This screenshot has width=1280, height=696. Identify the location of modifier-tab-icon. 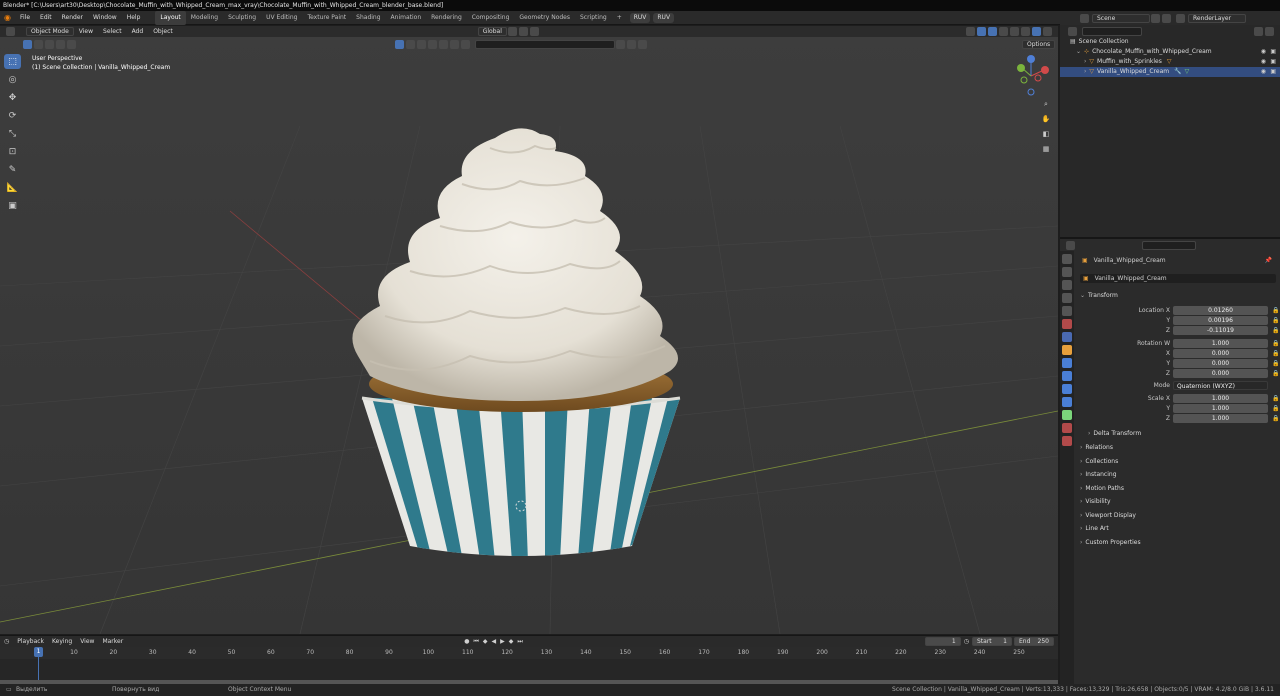
(1067, 363).